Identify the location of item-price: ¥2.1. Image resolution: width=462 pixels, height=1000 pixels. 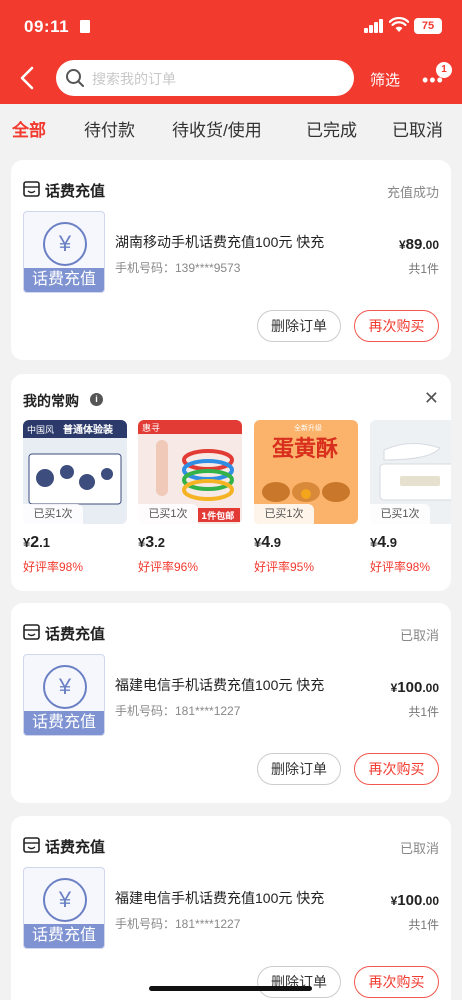
(36, 542).